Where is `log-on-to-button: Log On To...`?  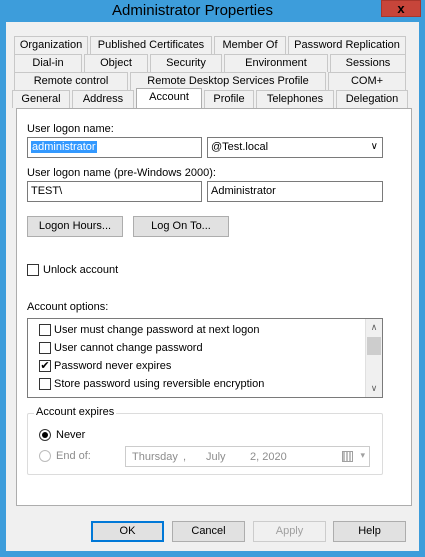
log-on-to-button: Log On To... is located at coordinates (181, 226).